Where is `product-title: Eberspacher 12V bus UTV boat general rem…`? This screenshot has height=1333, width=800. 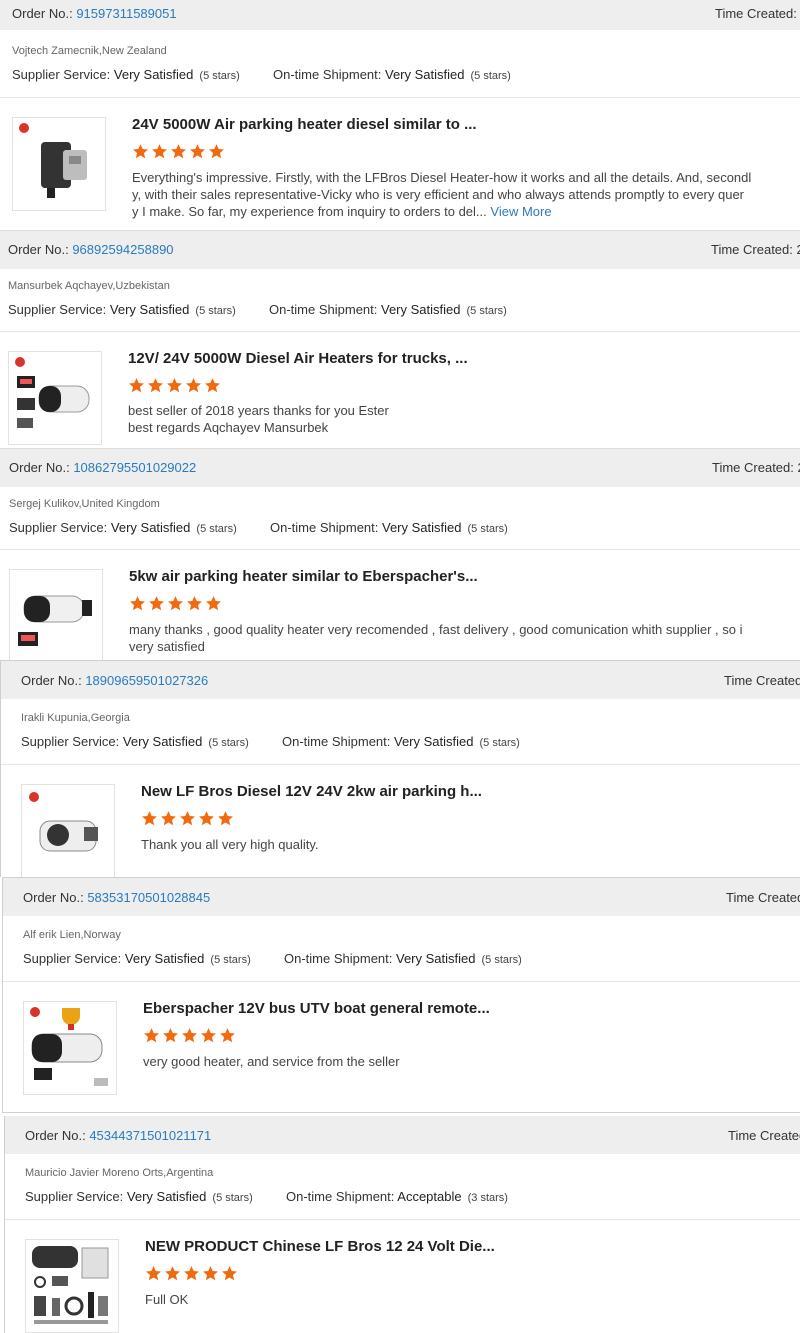 product-title: Eberspacher 12V bus UTV boat general rem… is located at coordinates (316, 1008).